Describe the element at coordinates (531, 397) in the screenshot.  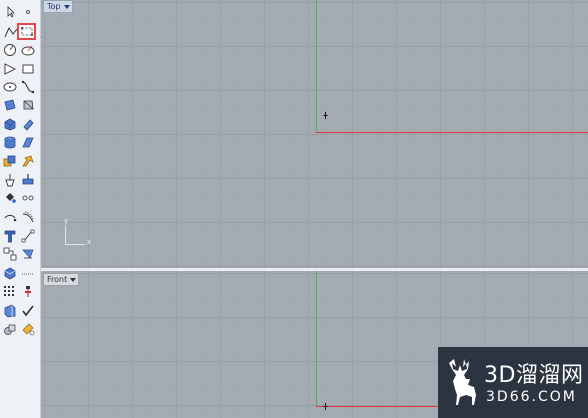
I see `watermark-url: 3D66.COM` at that location.